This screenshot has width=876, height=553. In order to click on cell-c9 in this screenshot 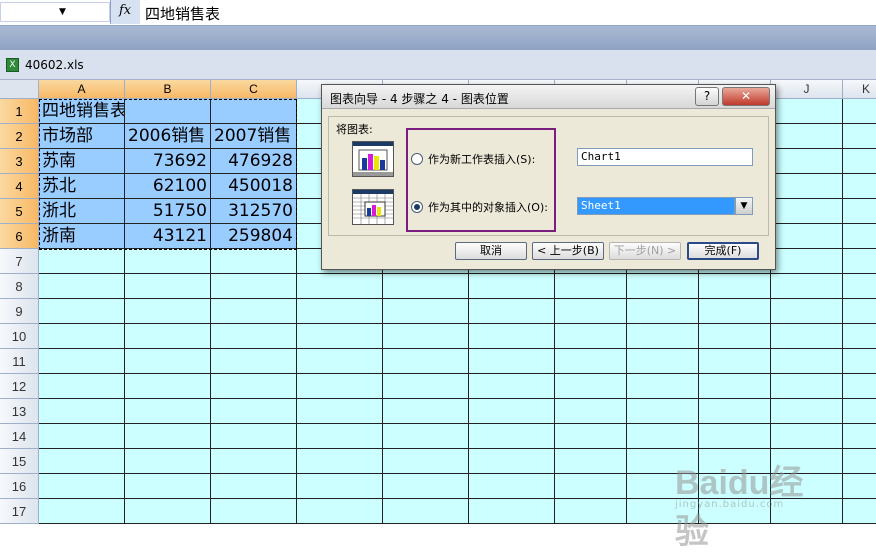, I will do `click(254, 311)`.